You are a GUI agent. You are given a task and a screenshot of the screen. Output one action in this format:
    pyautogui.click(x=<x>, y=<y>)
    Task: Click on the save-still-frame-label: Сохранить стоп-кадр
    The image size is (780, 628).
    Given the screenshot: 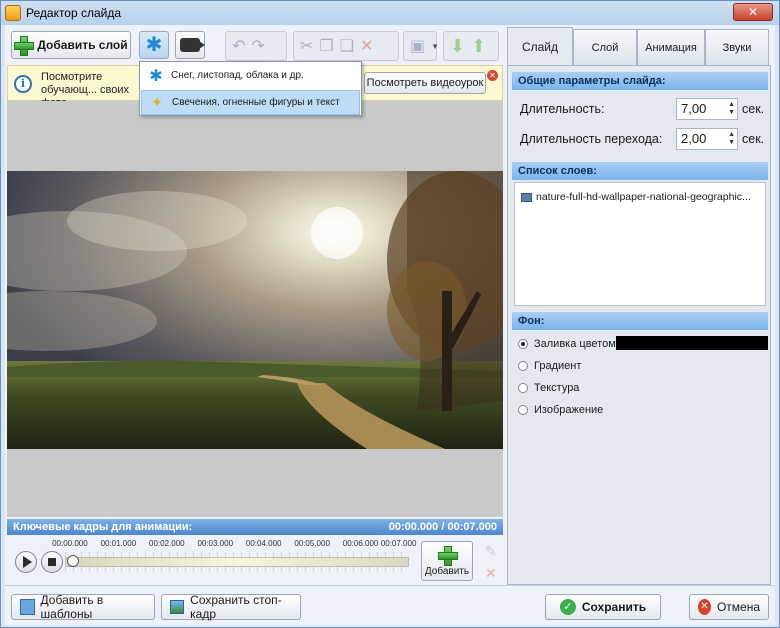 What is the action you would take?
    pyautogui.click(x=236, y=607)
    